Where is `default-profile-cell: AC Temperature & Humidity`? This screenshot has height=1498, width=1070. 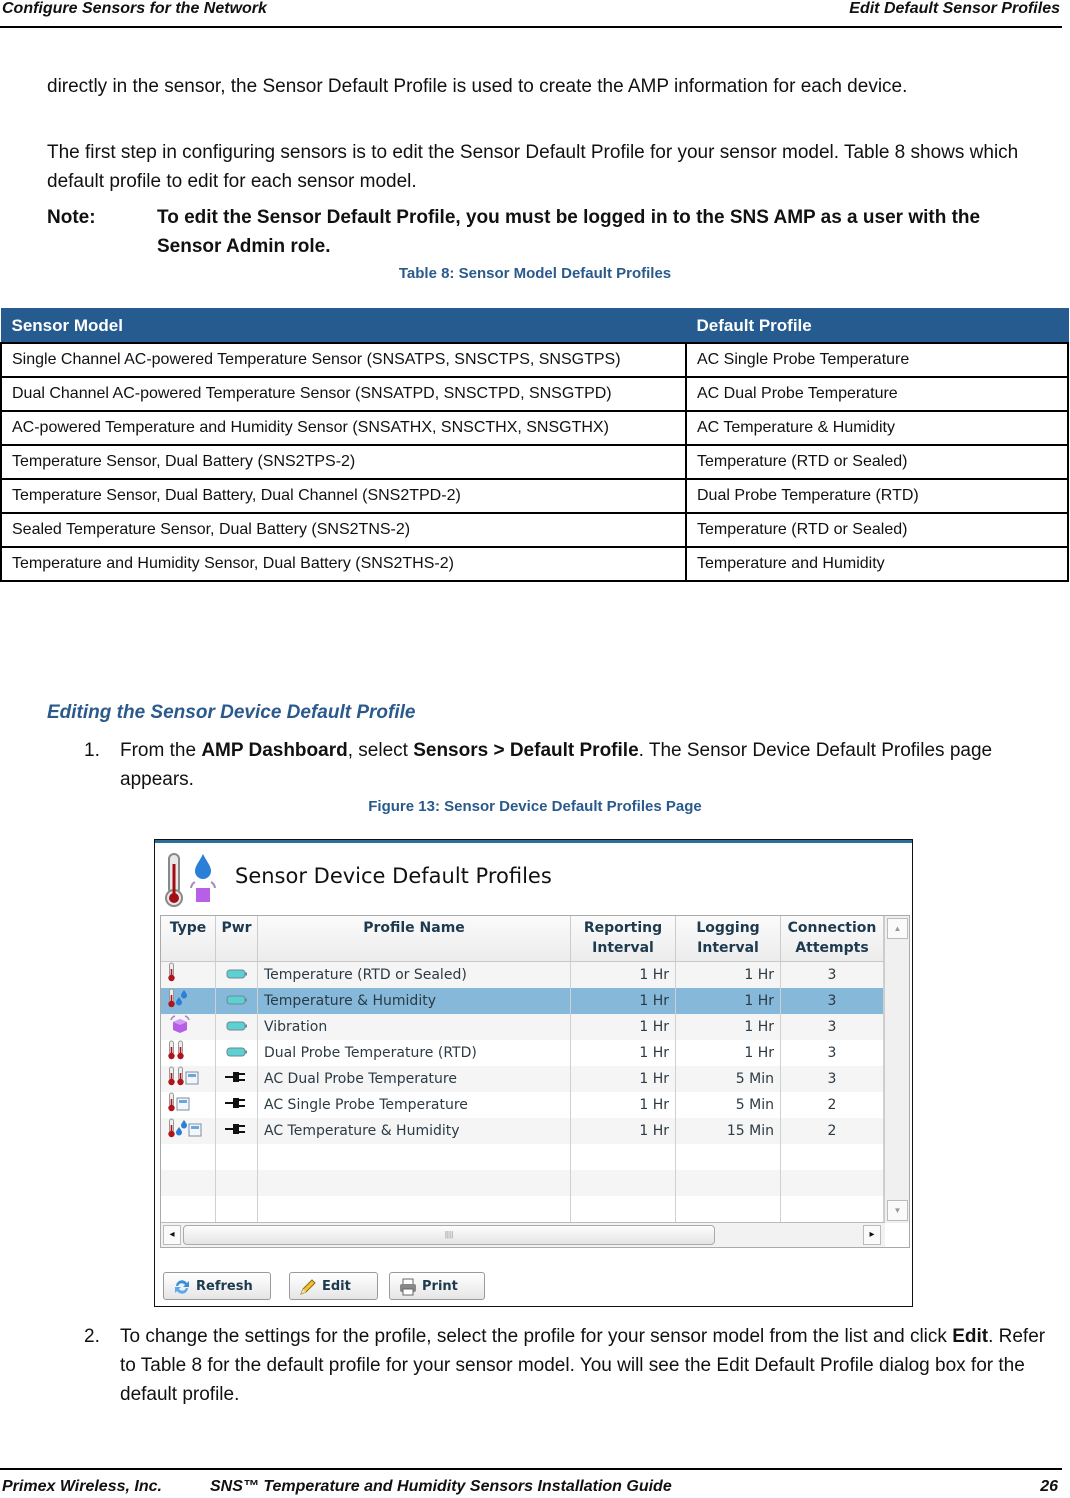
default-profile-cell: AC Temperature & Humidity is located at coordinates (877, 428).